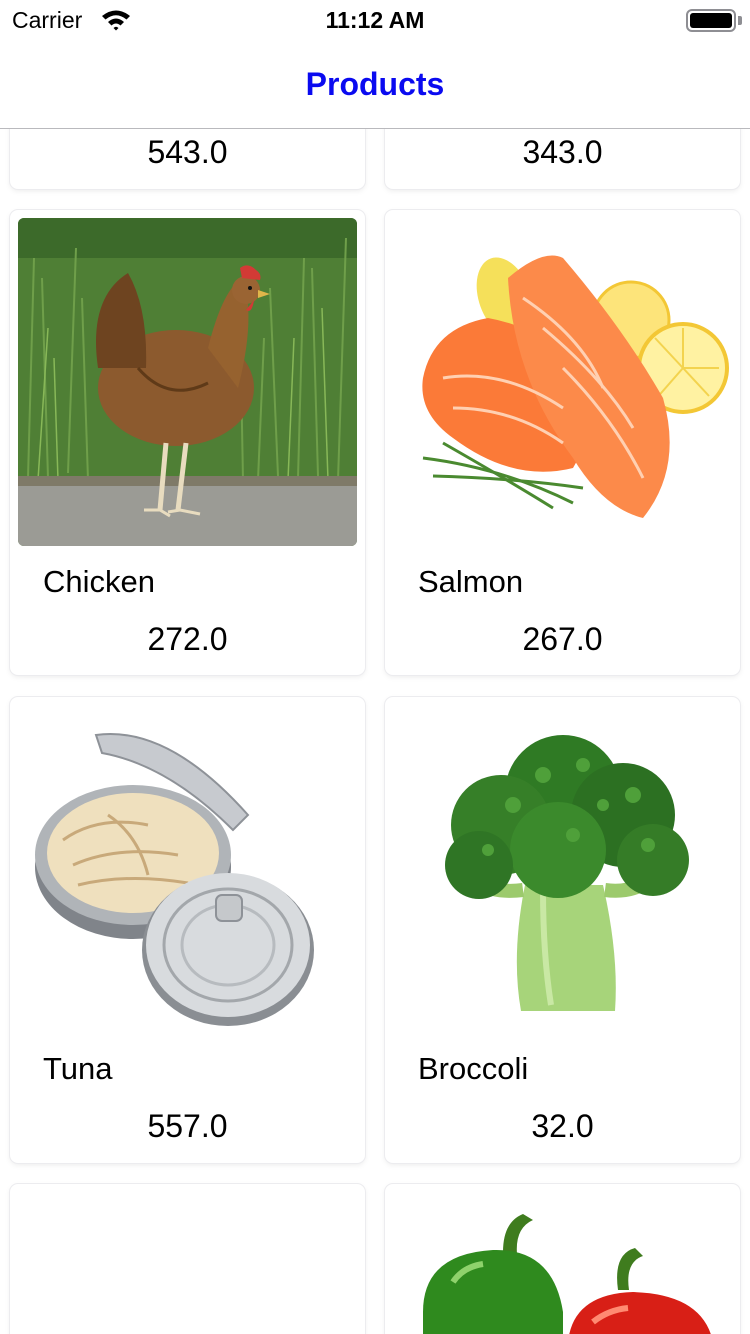 Image resolution: width=750 pixels, height=1334 pixels. I want to click on status-time: 11:12 AM, so click(375, 20).